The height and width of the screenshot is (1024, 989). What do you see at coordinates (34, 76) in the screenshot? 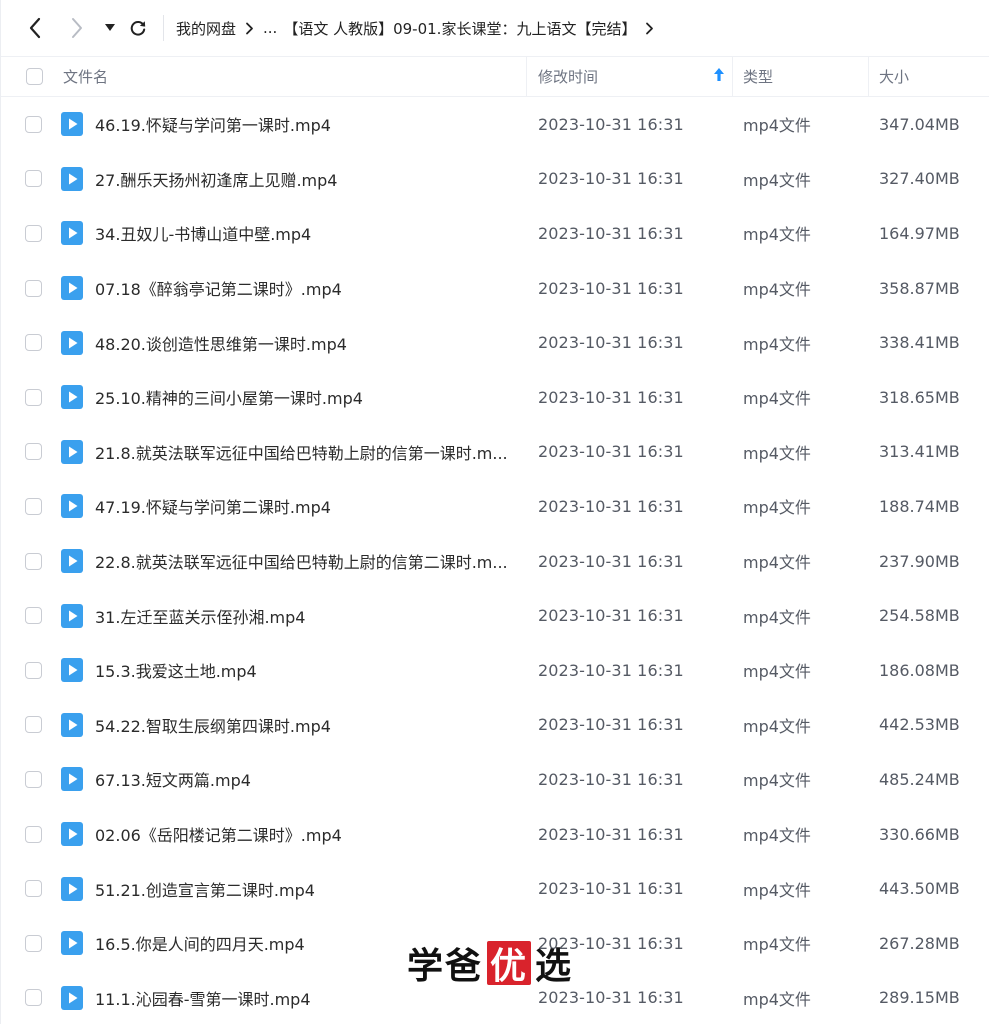
I see `select-all-checkbox` at bounding box center [34, 76].